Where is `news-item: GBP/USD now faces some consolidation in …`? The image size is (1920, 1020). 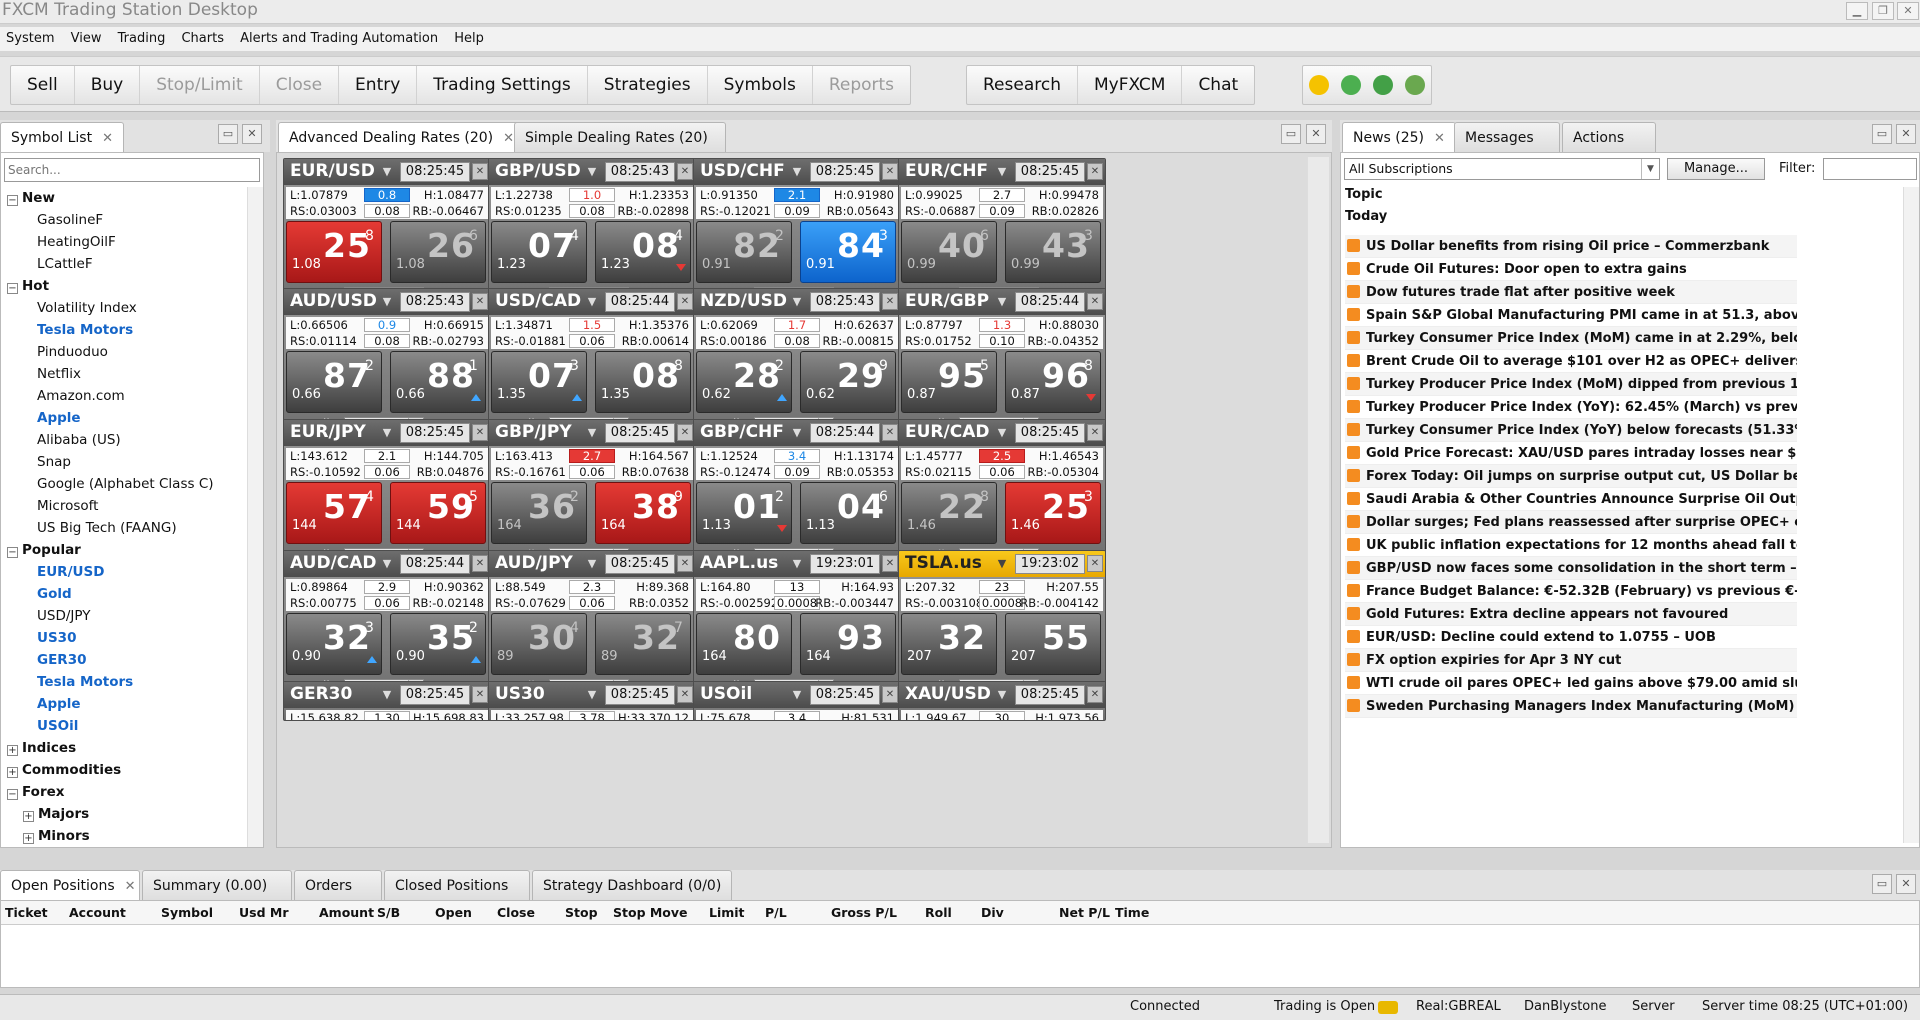 news-item: GBP/USD now faces some consolidation in … is located at coordinates (1571, 568).